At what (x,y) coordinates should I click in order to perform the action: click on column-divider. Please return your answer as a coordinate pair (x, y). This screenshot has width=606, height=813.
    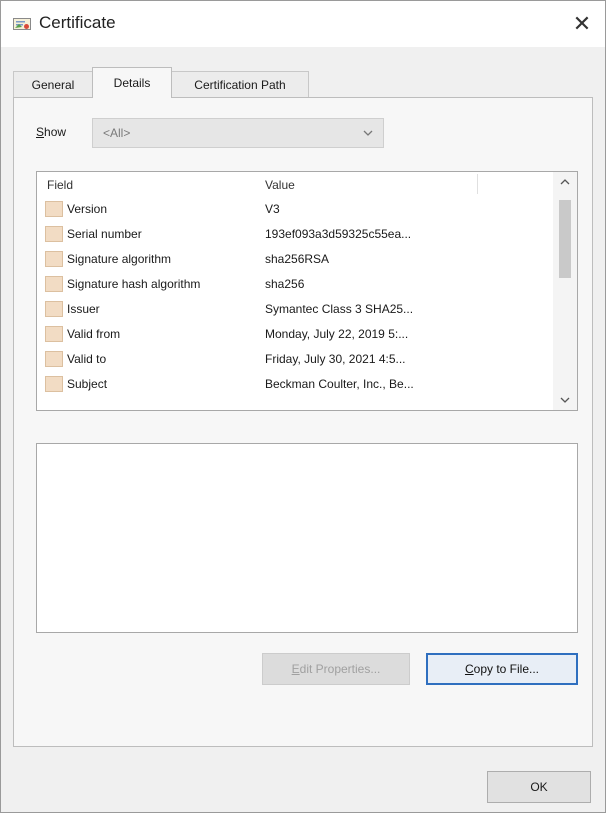
    Looking at the image, I should click on (477, 184).